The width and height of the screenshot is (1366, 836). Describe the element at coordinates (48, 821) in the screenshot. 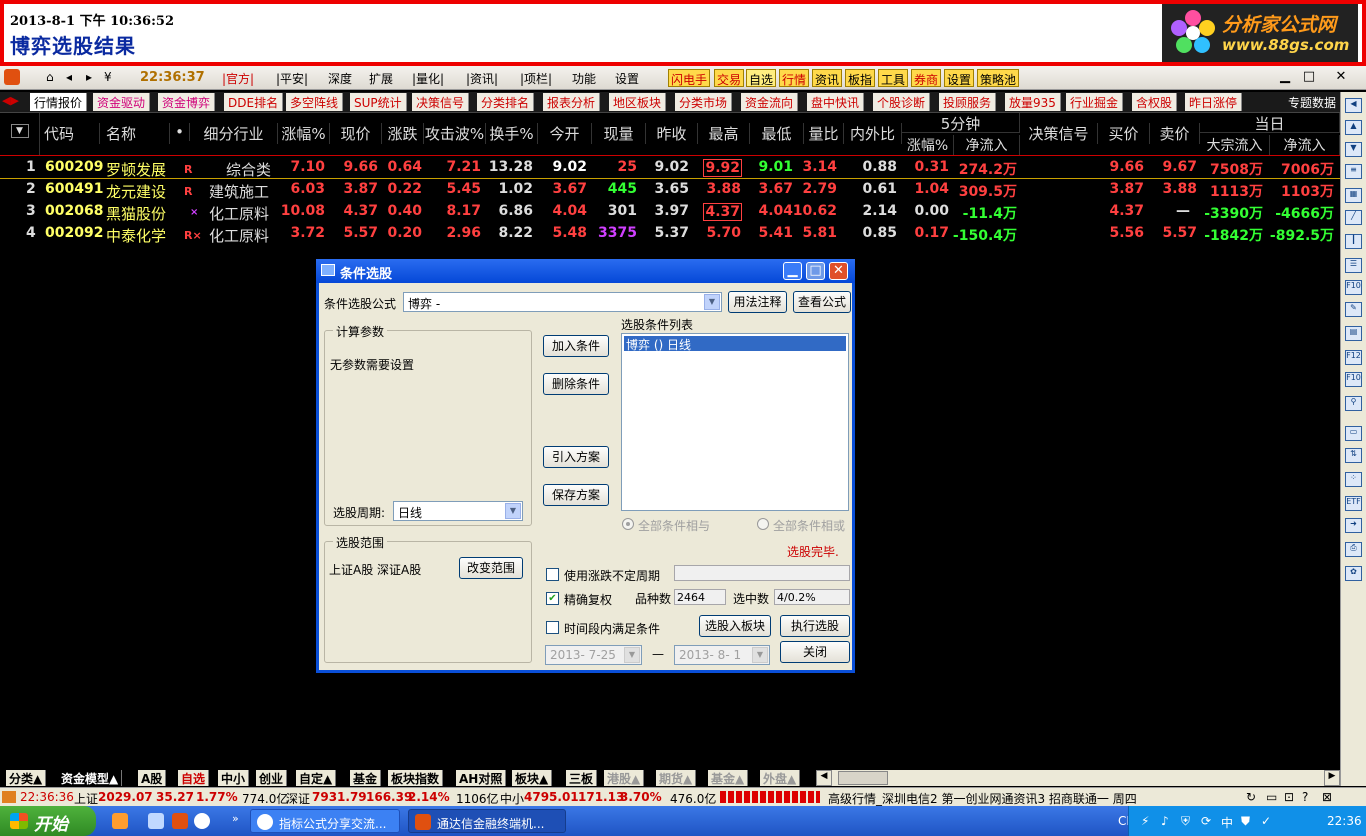

I see `start-button: 开始` at that location.